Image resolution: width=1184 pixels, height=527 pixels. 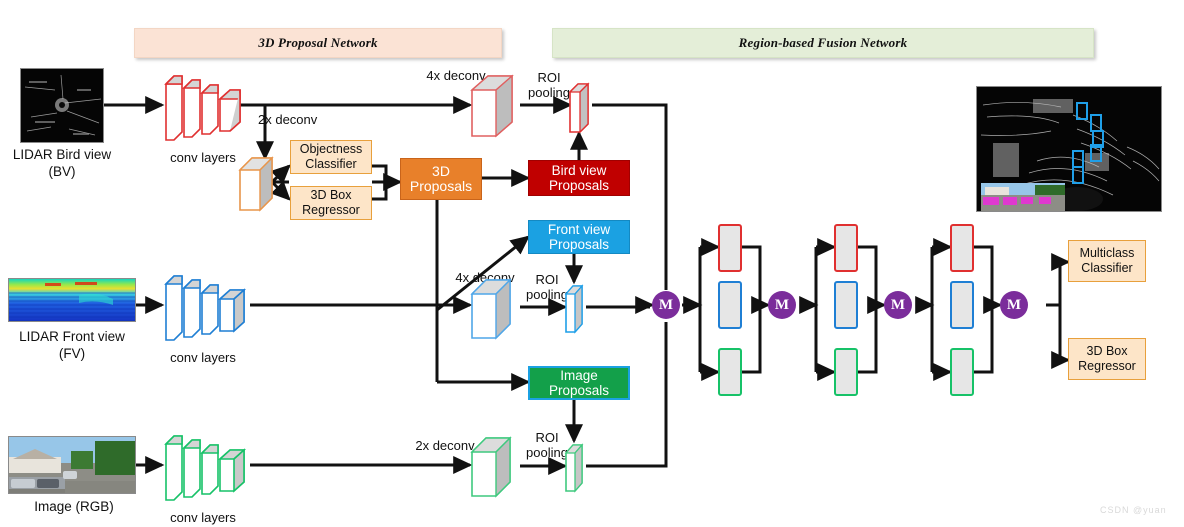 I want to click on conv-layers-label-fv: conv layers, so click(x=203, y=357).